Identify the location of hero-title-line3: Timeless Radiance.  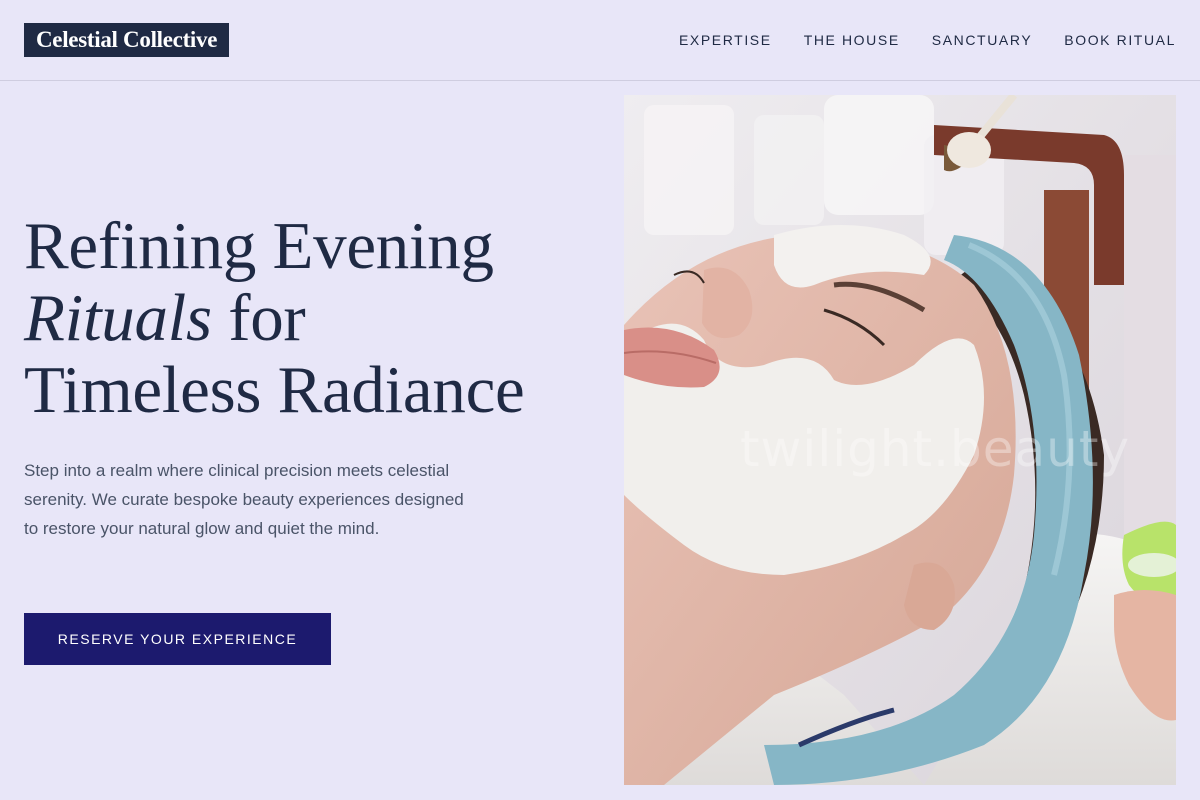
(274, 390).